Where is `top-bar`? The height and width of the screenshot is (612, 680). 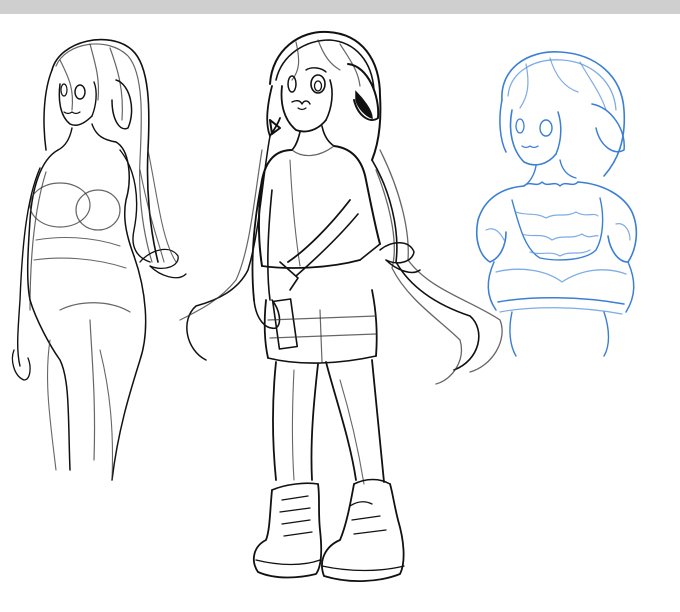 top-bar is located at coordinates (340, 7).